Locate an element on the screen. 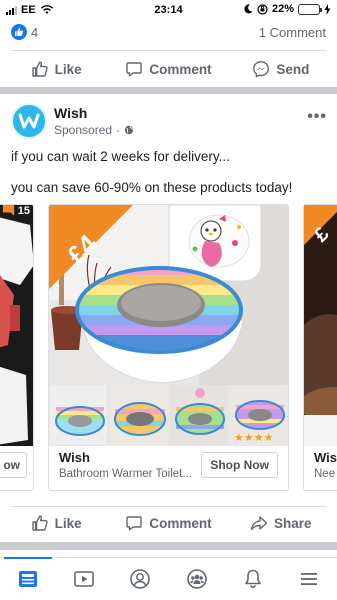  orientation-lock-icon is located at coordinates (262, 9).